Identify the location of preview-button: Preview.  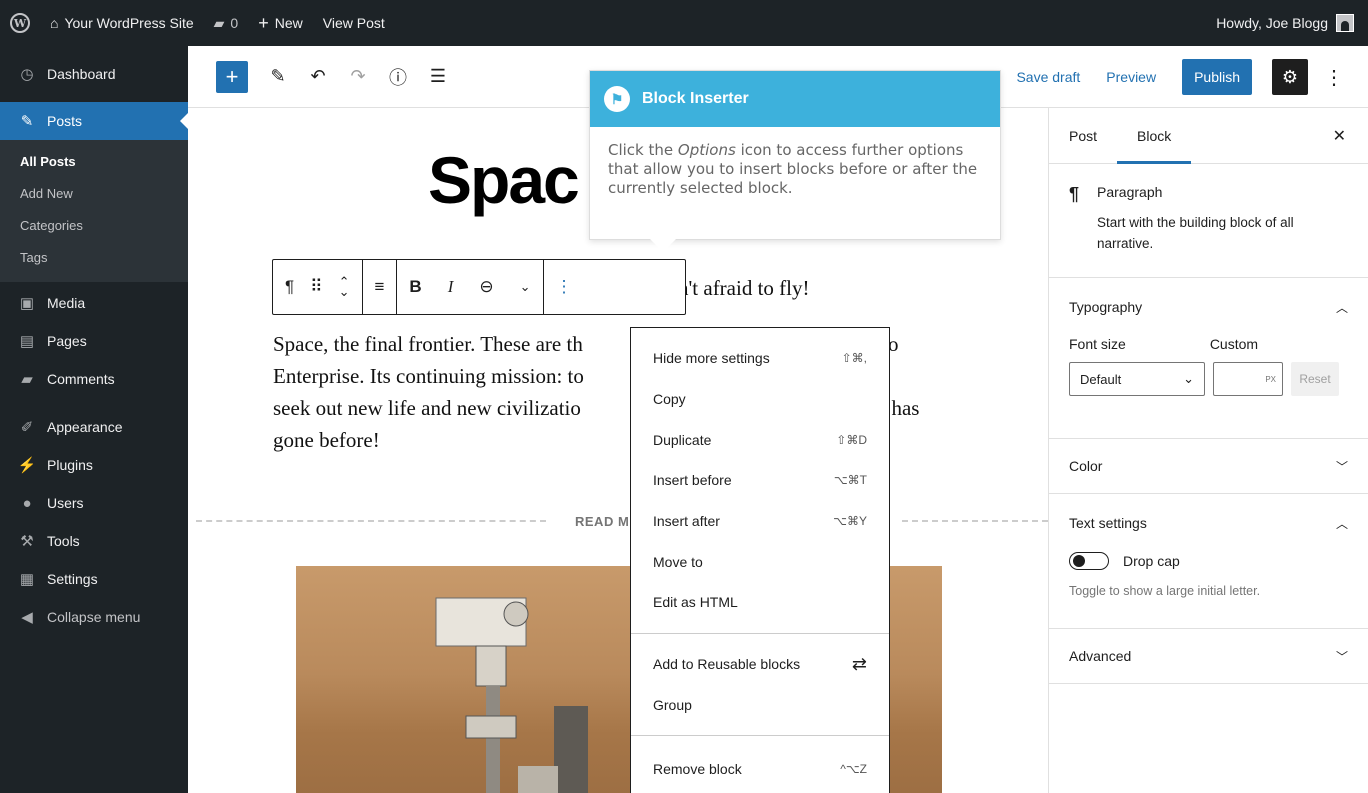
(1131, 77).